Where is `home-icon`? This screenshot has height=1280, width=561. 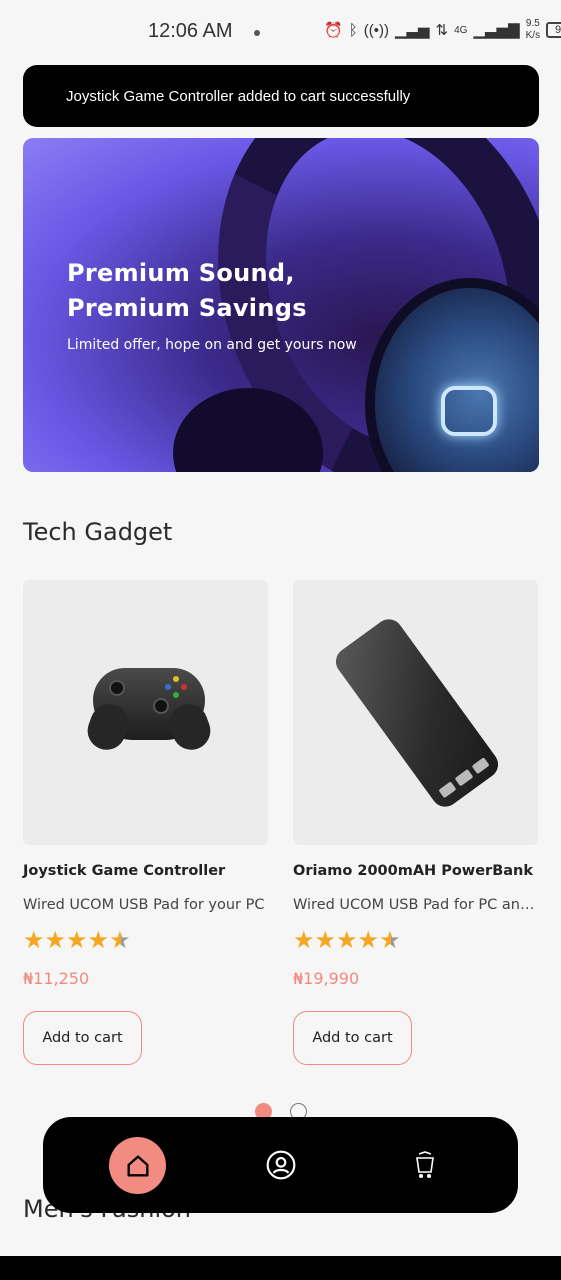 home-icon is located at coordinates (137, 1165).